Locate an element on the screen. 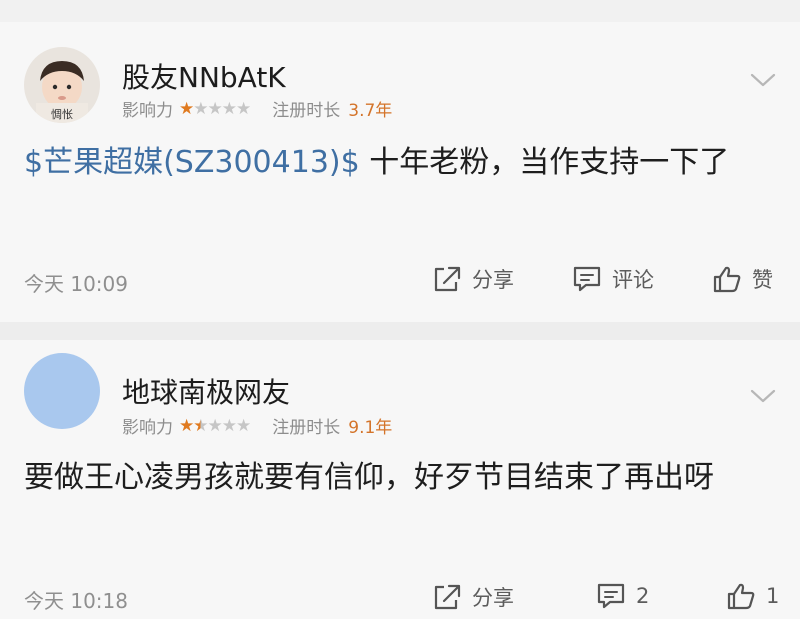  divider is located at coordinates (400, 331).